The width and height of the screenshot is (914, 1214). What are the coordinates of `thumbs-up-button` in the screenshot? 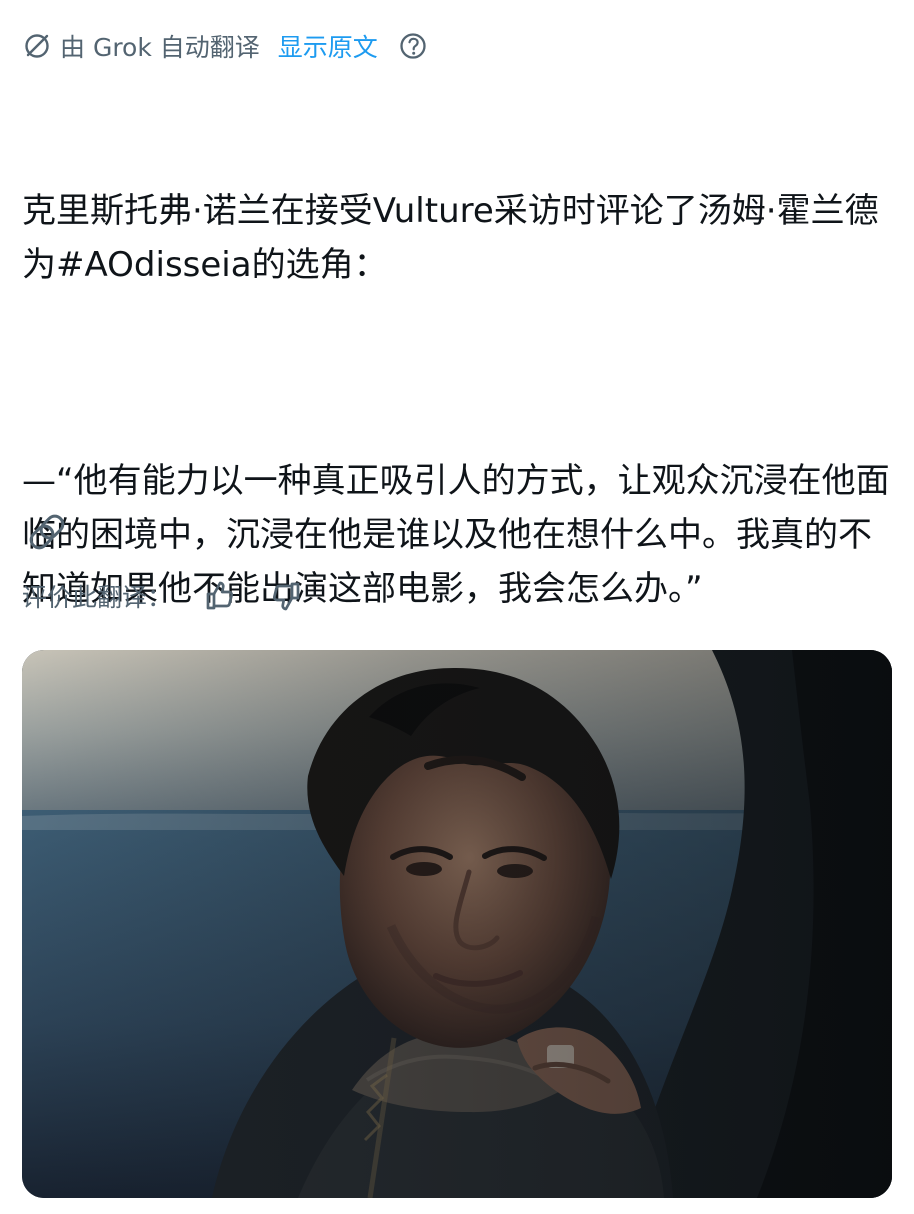 It's located at (219, 596).